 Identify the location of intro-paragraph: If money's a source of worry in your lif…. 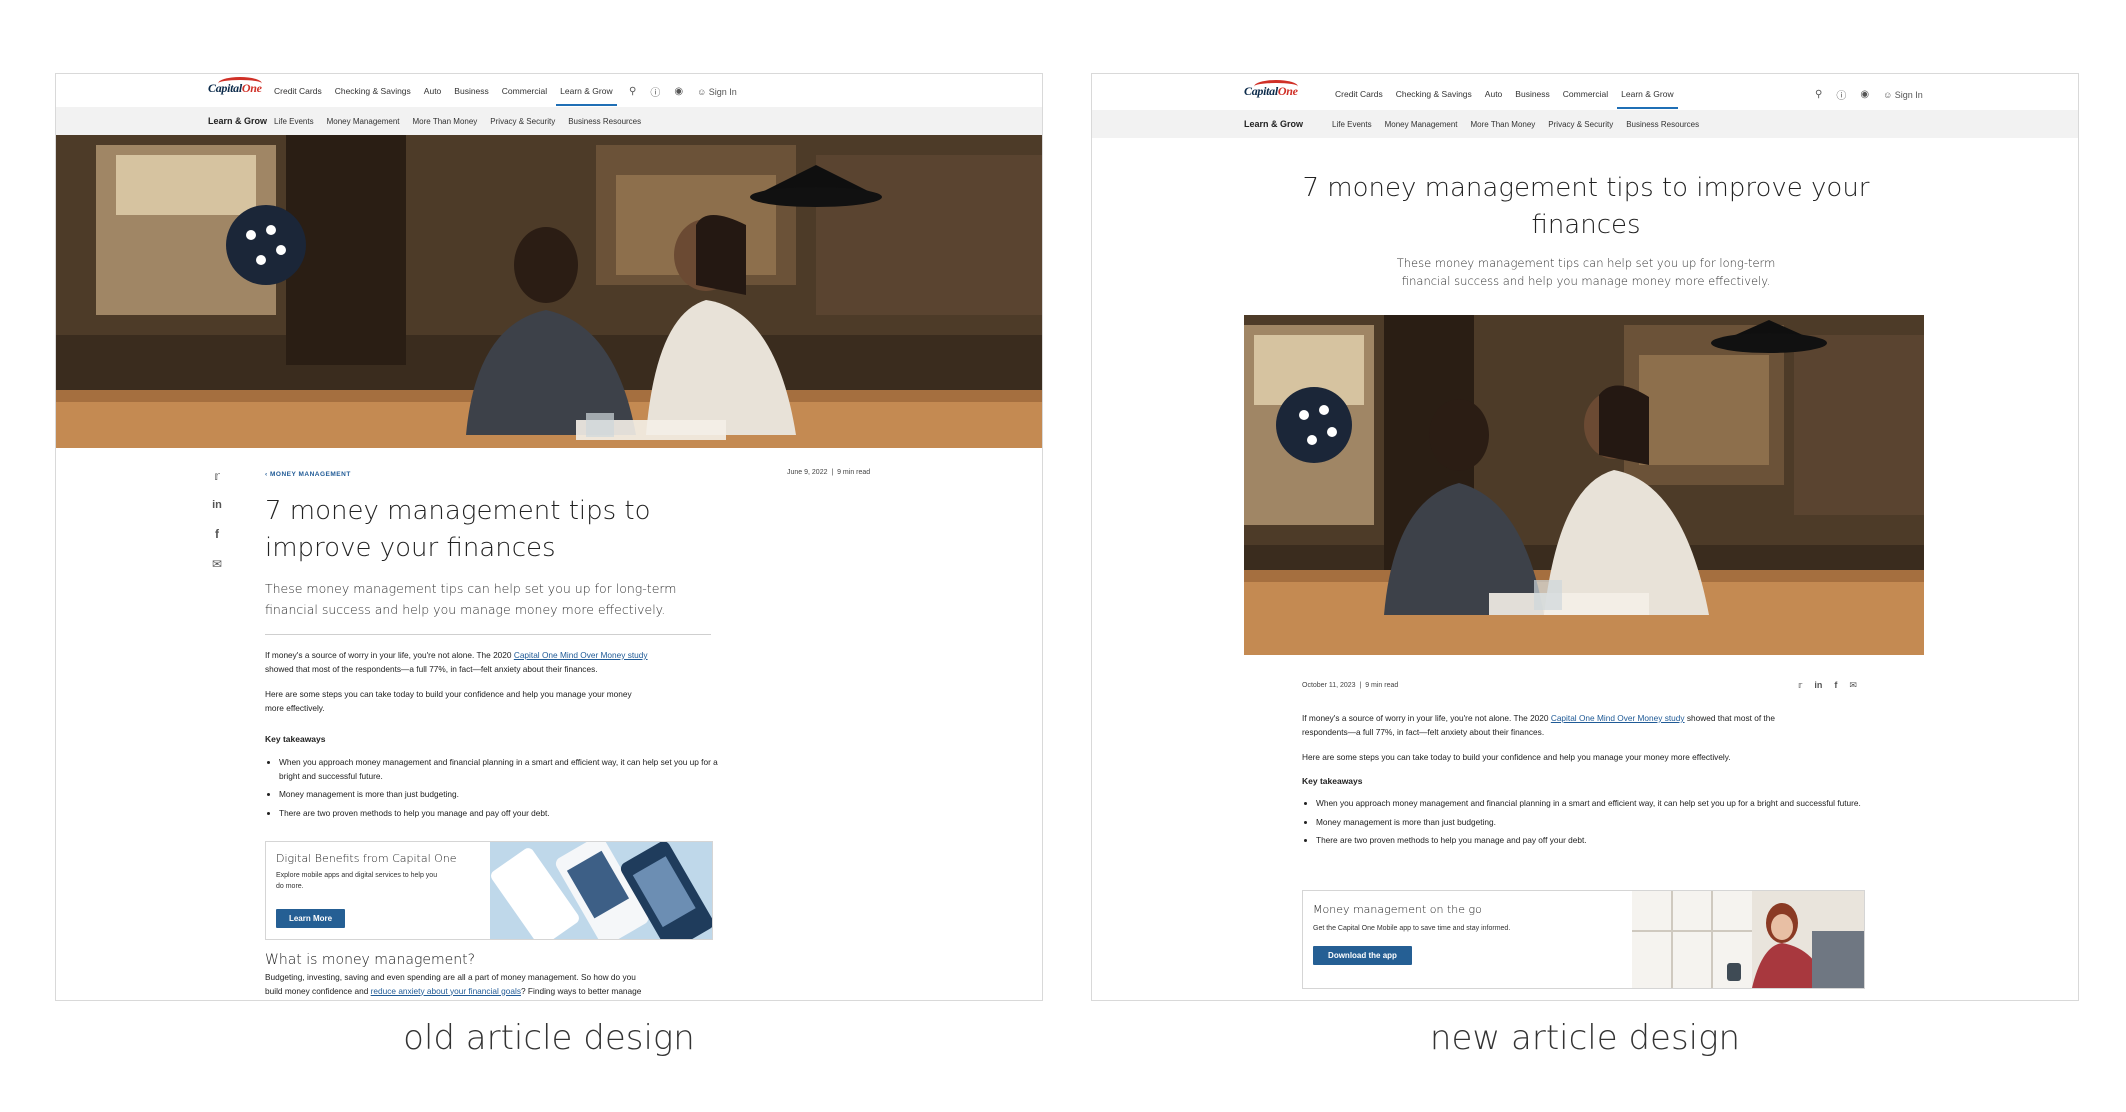
(495, 662).